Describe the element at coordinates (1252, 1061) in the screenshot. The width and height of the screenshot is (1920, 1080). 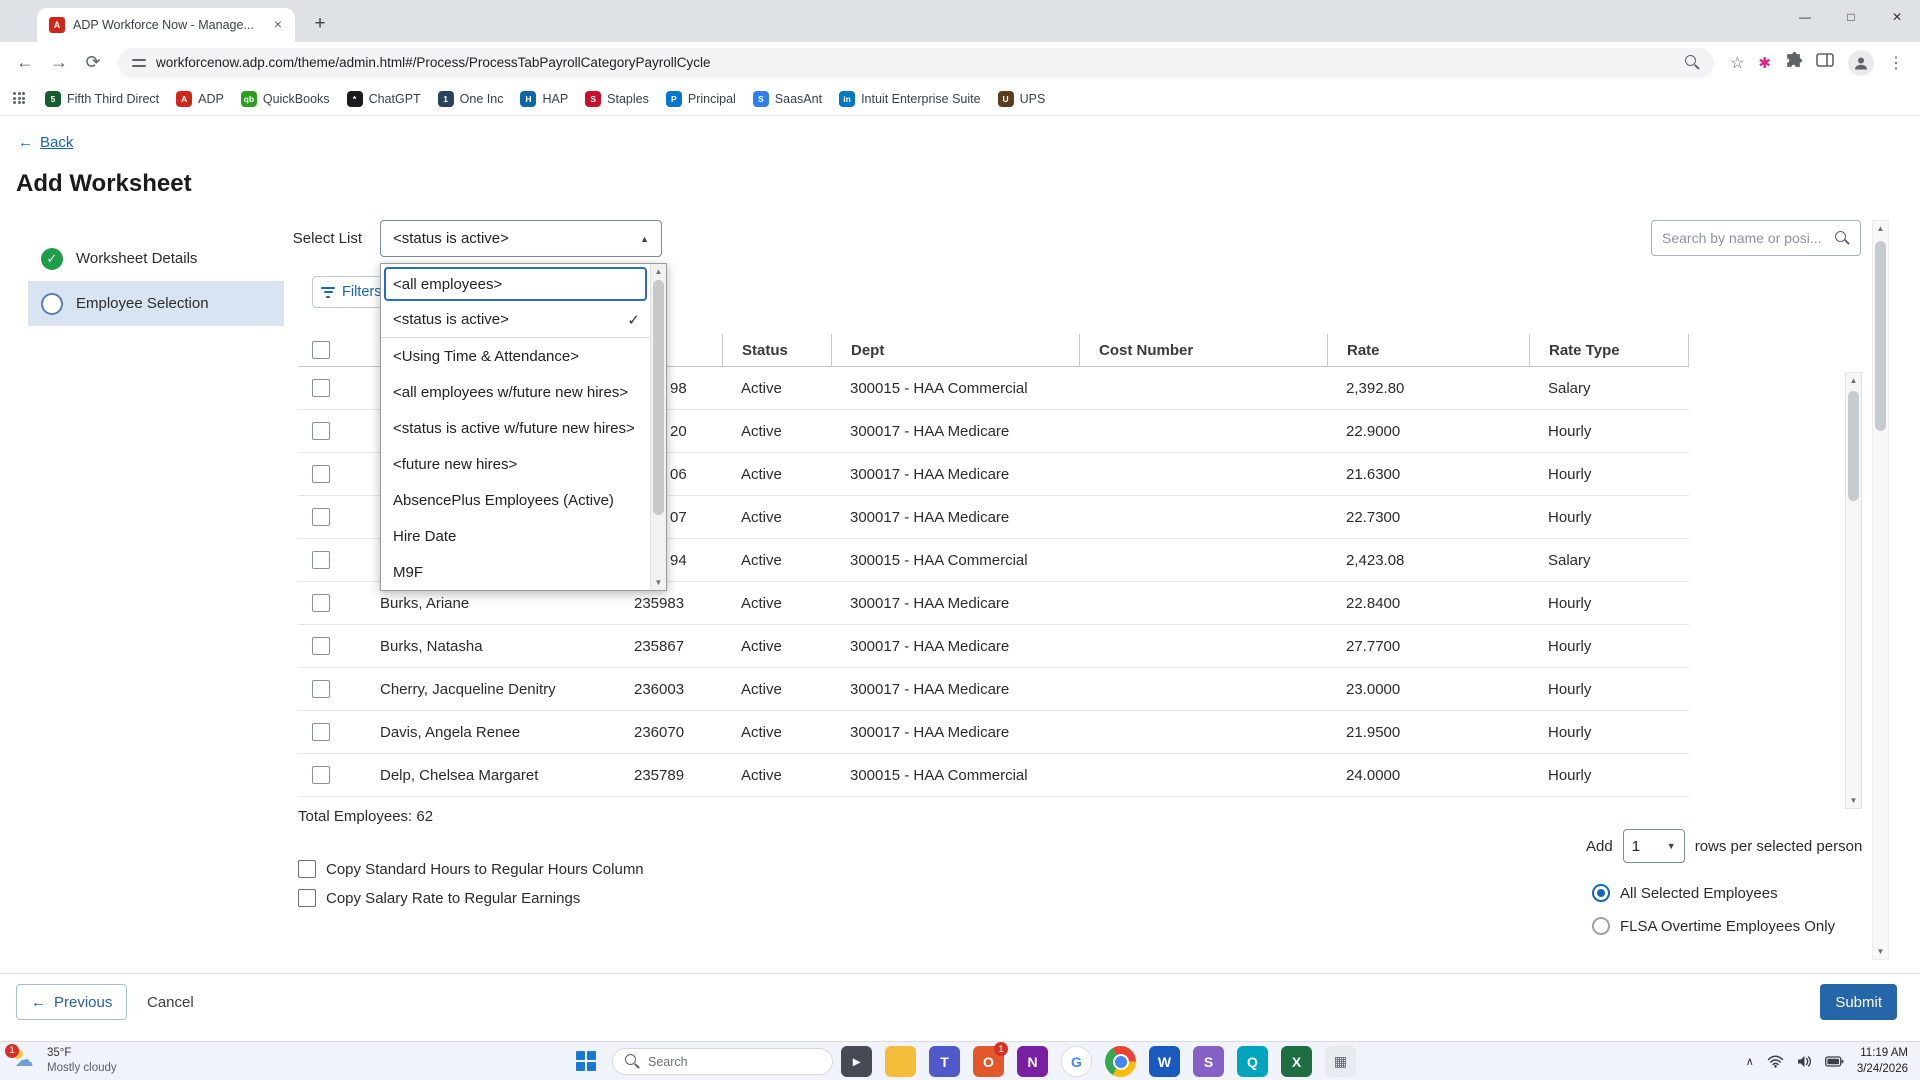
I see `quickbooks: Q` at that location.